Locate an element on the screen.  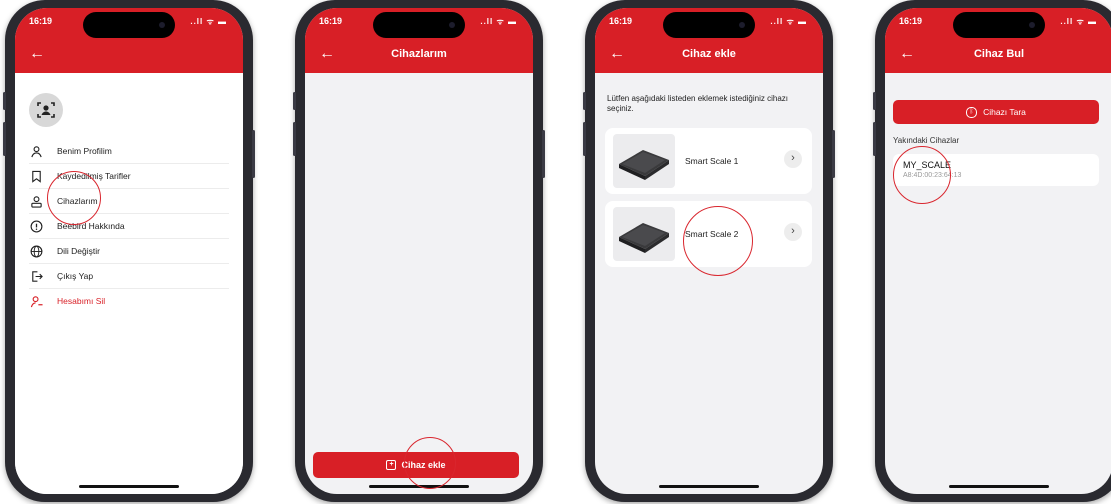
scan-device-label: Cihazı Tara is located at coordinates (1004, 112).